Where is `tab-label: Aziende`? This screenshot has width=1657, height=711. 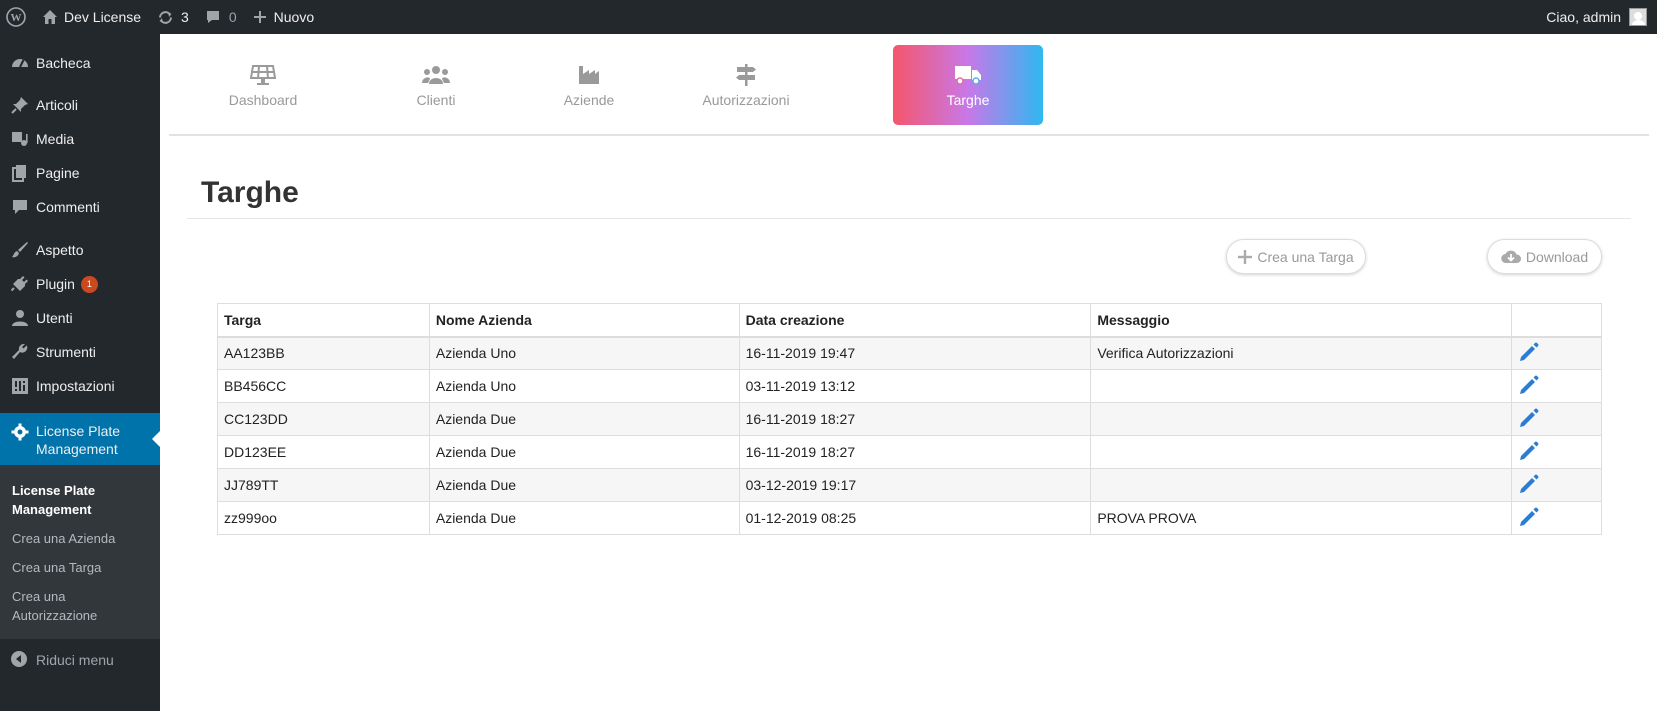
tab-label: Aziende is located at coordinates (589, 99).